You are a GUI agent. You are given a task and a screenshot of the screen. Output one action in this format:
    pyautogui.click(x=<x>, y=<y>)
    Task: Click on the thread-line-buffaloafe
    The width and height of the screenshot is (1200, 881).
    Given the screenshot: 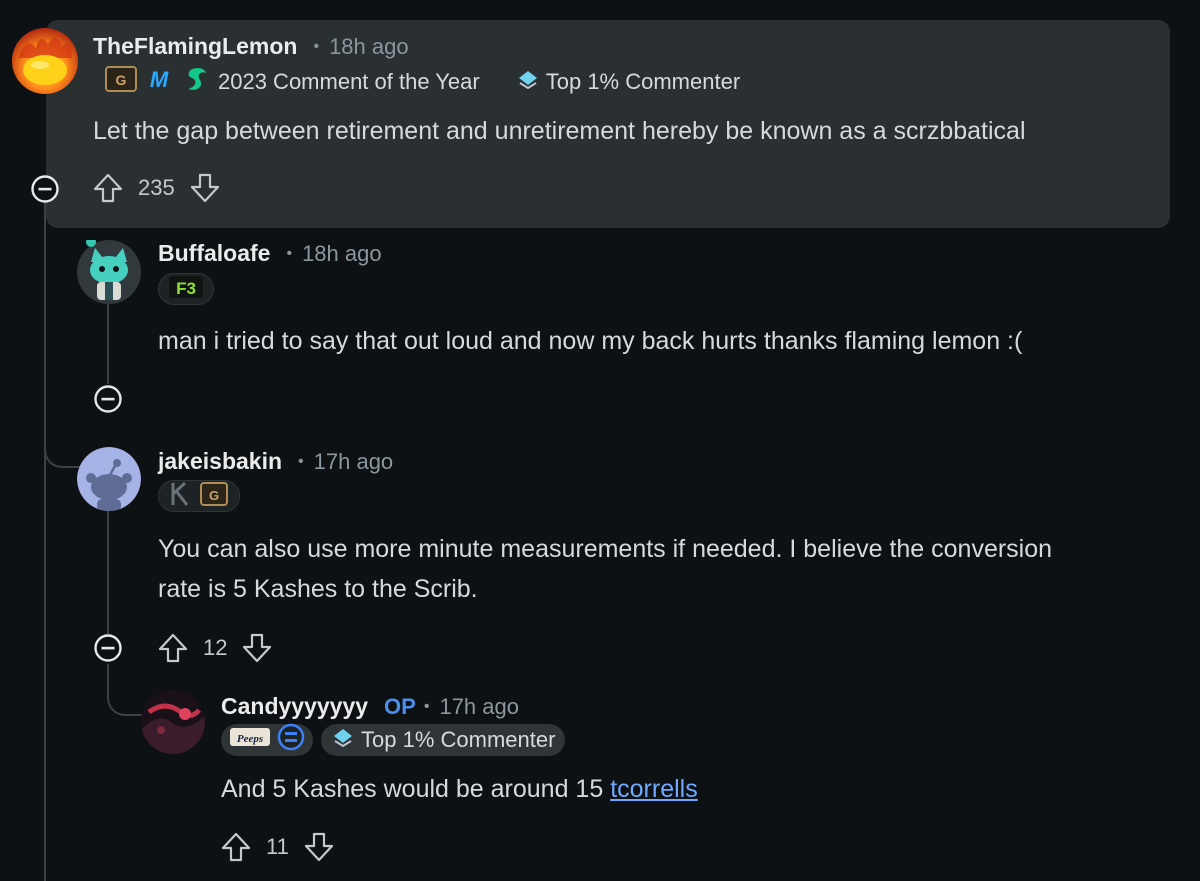 What is the action you would take?
    pyautogui.click(x=108, y=342)
    